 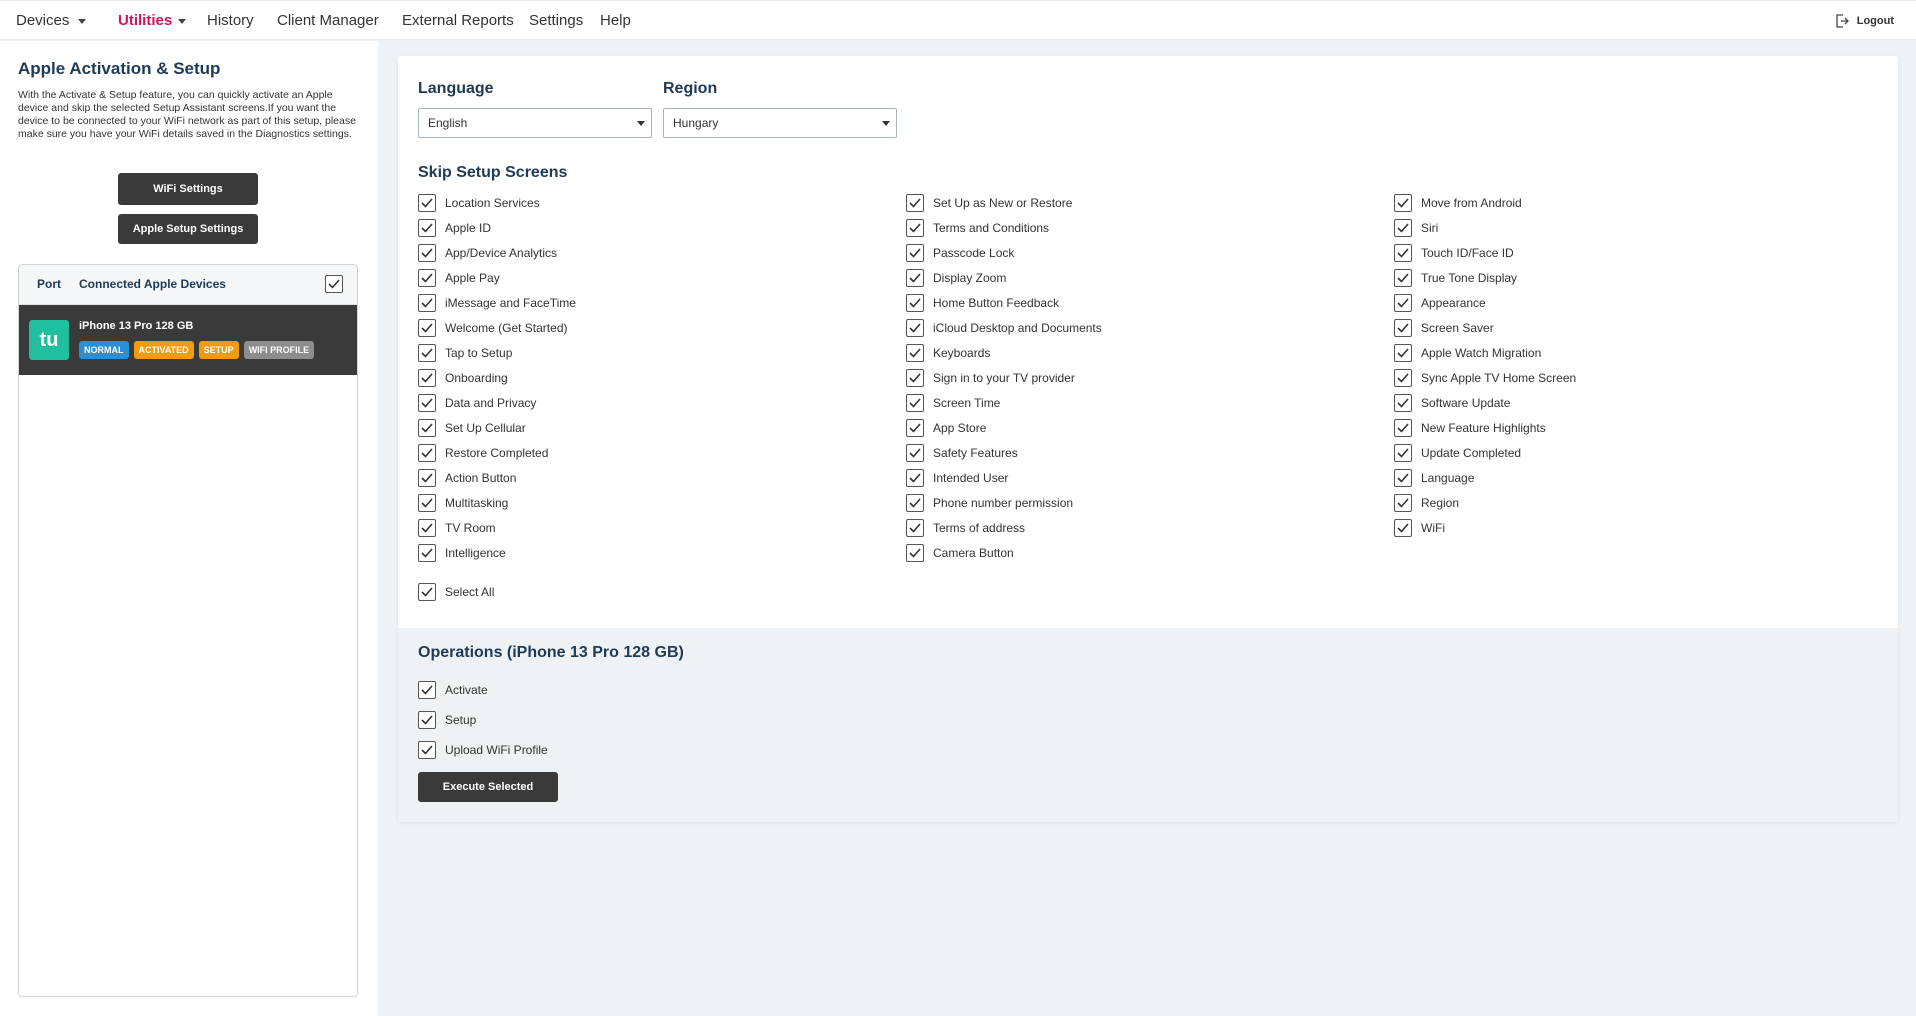 What do you see at coordinates (188, 229) in the screenshot?
I see `apple-setup-settings-button: Apple Setup Settings` at bounding box center [188, 229].